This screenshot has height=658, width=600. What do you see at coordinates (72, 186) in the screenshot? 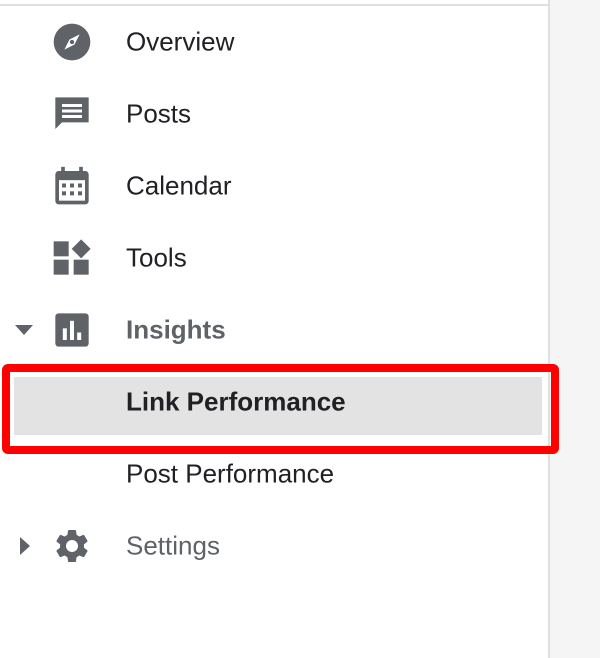
I see `calendar-icon` at bounding box center [72, 186].